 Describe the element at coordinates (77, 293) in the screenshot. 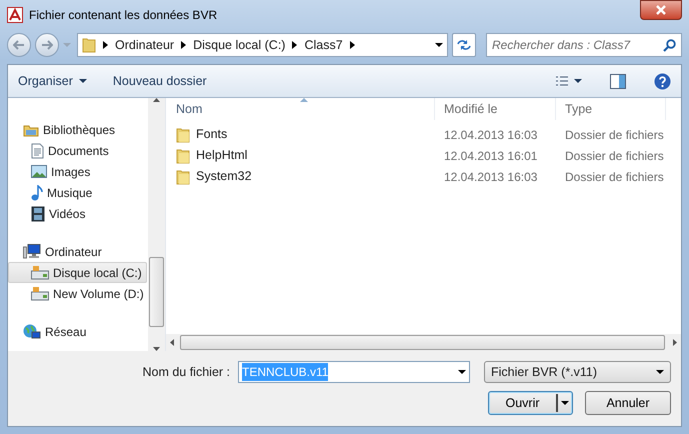

I see `sidebar-item: New Volume (D:)` at that location.